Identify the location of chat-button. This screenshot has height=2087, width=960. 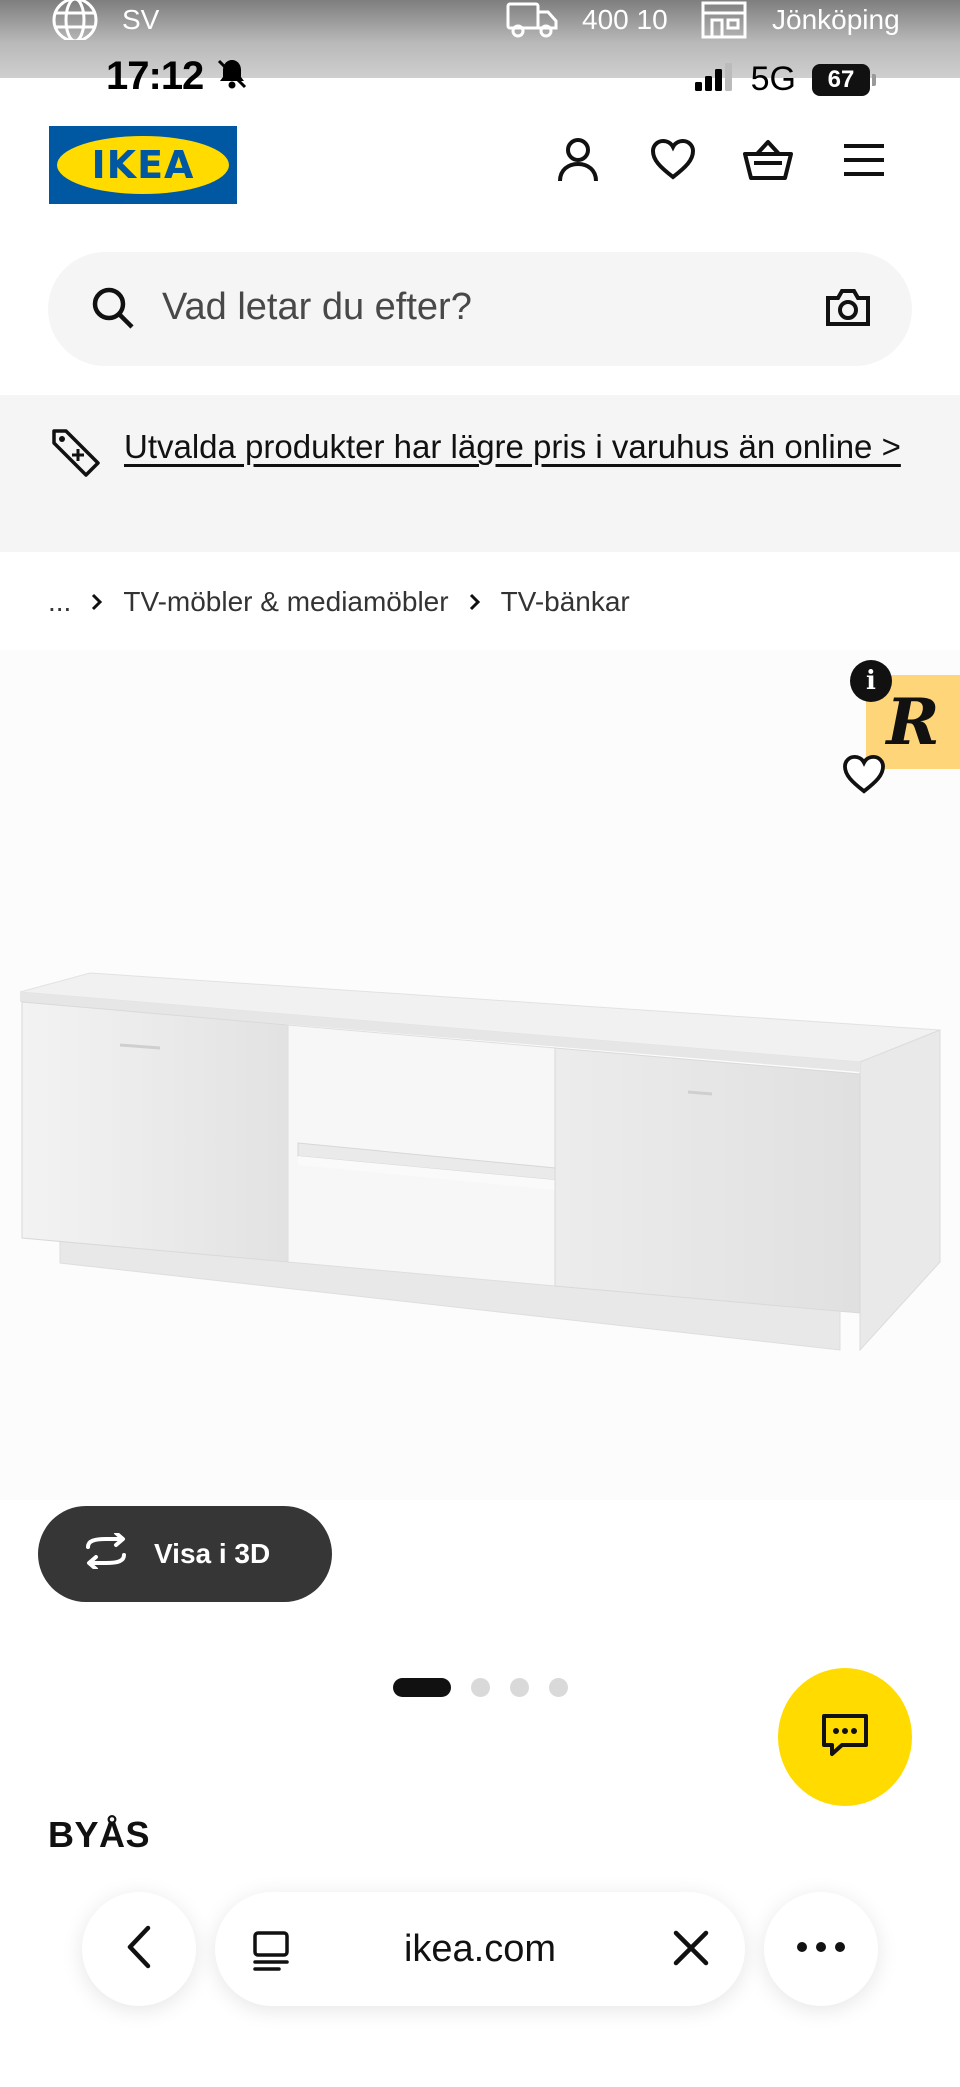
(845, 1737).